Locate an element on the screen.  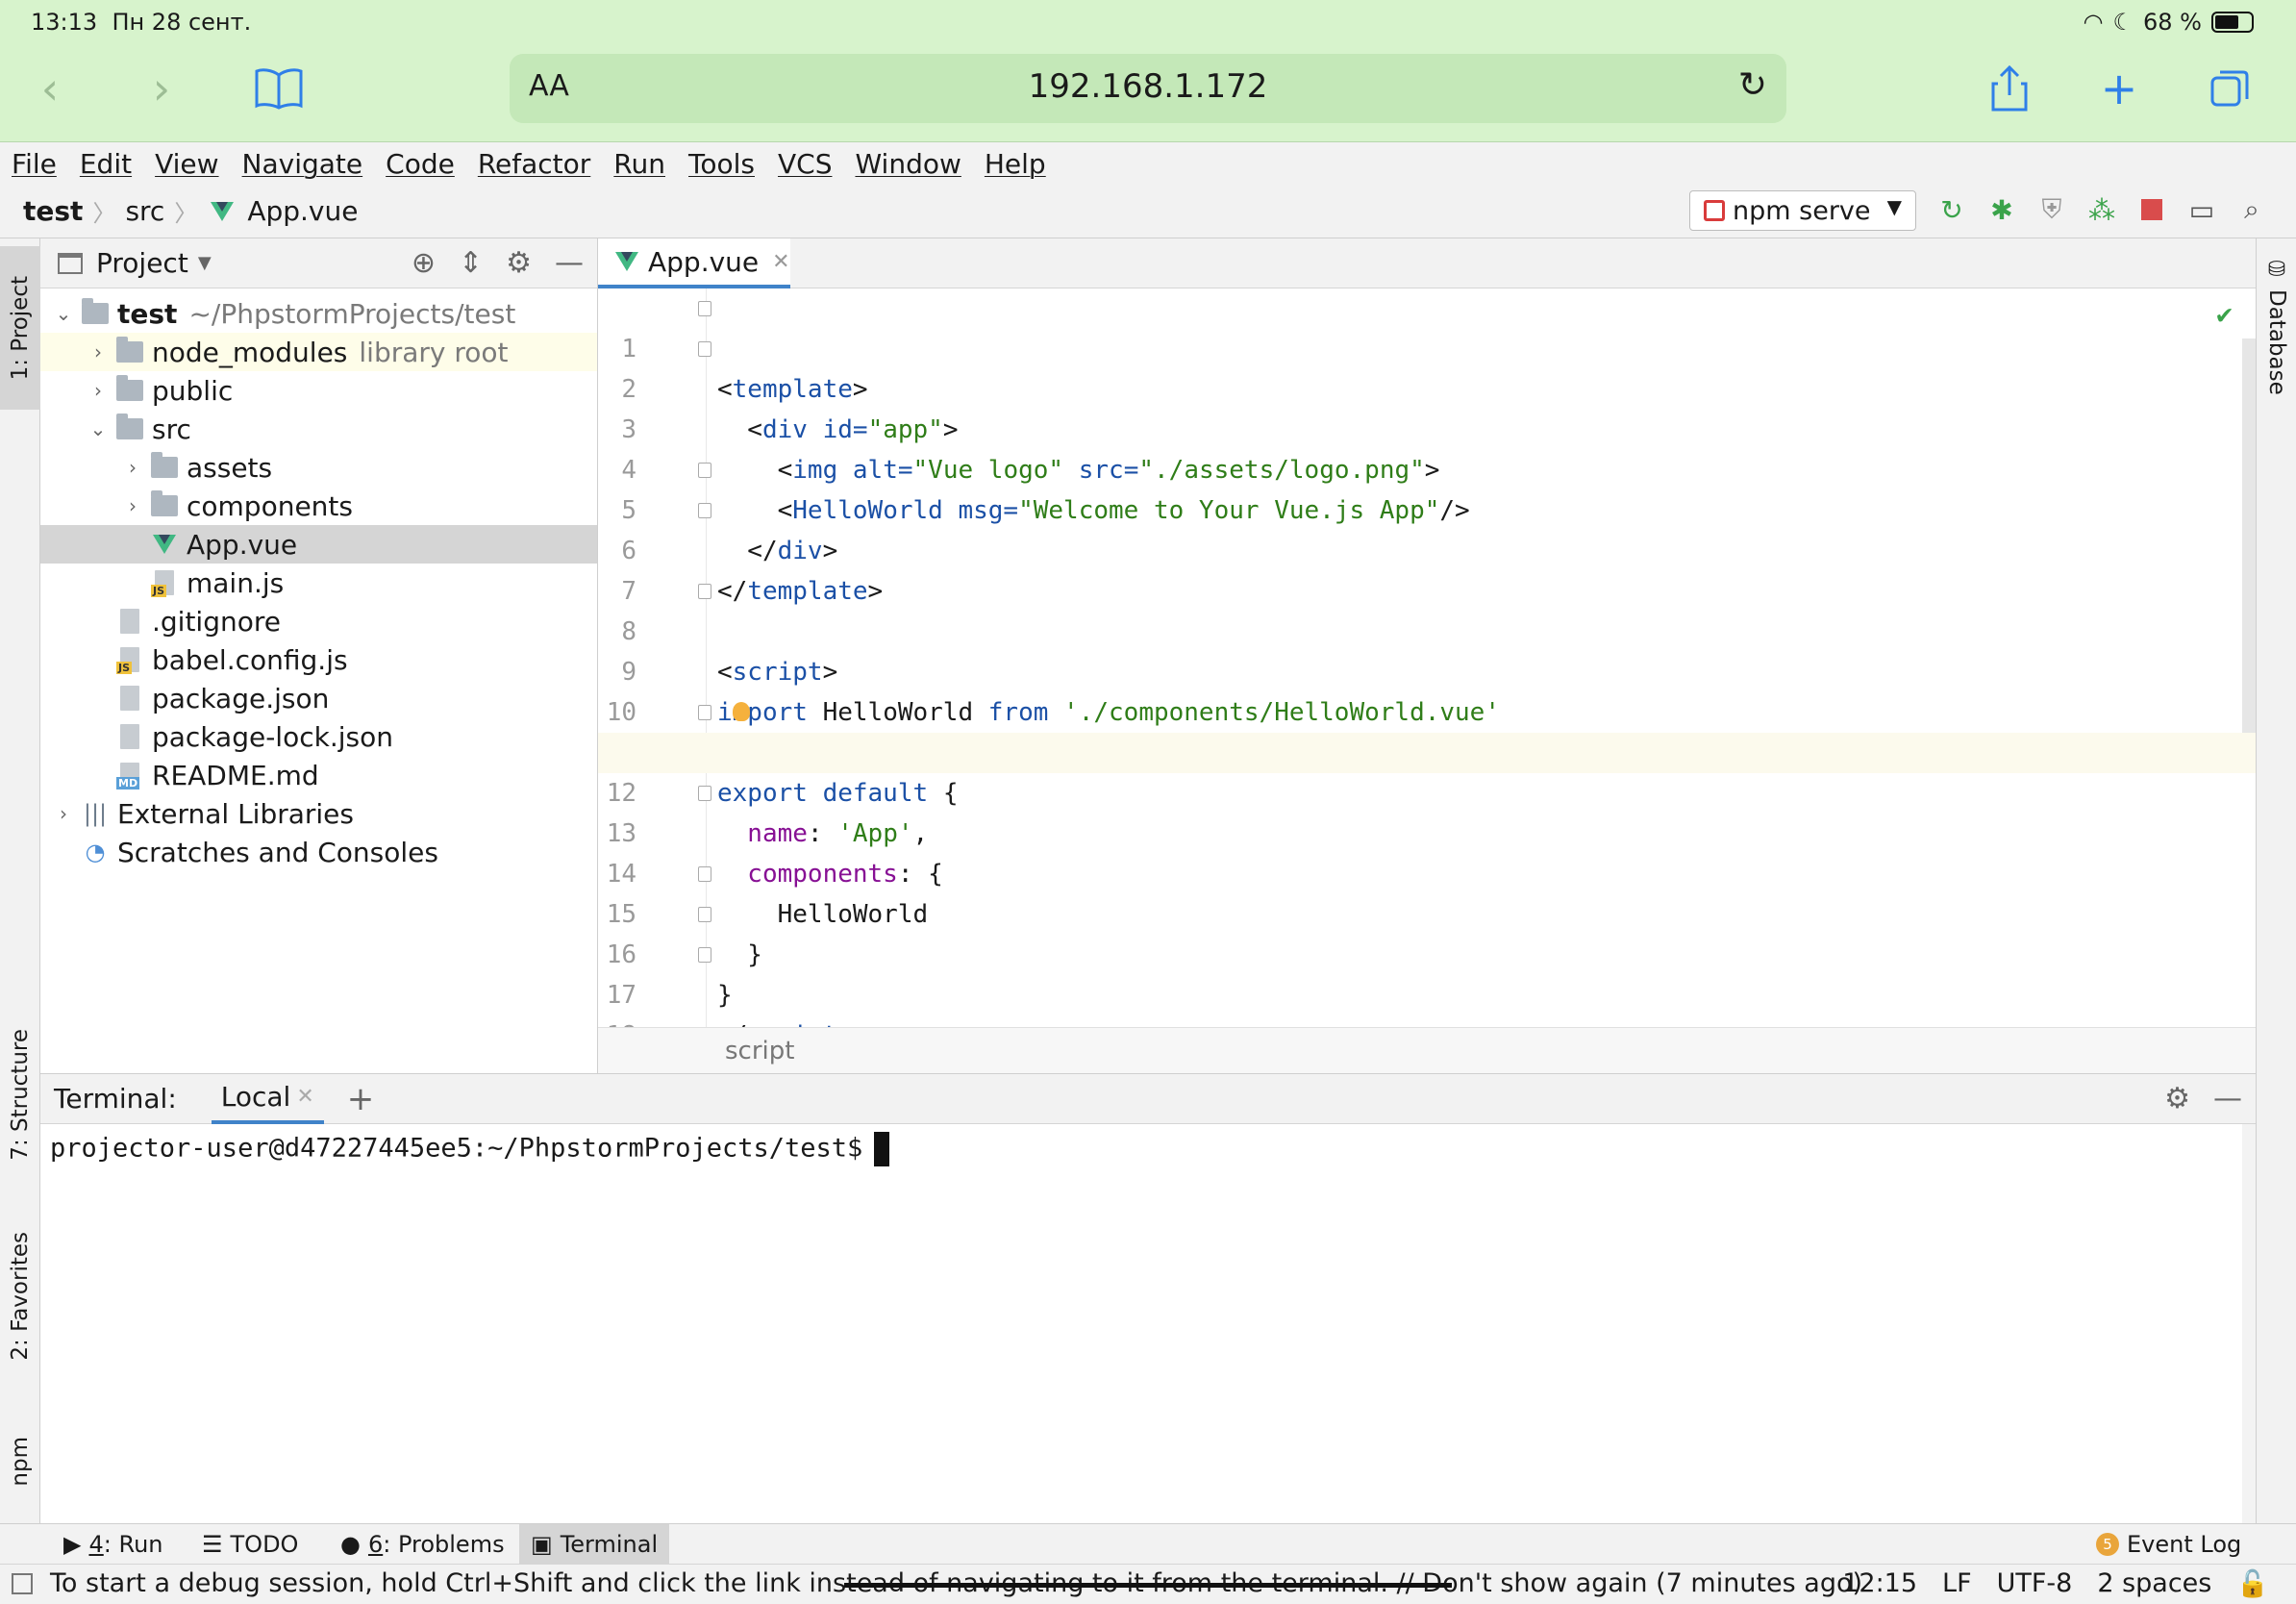
code-line: 11 export default { is located at coordinates (1427, 750).